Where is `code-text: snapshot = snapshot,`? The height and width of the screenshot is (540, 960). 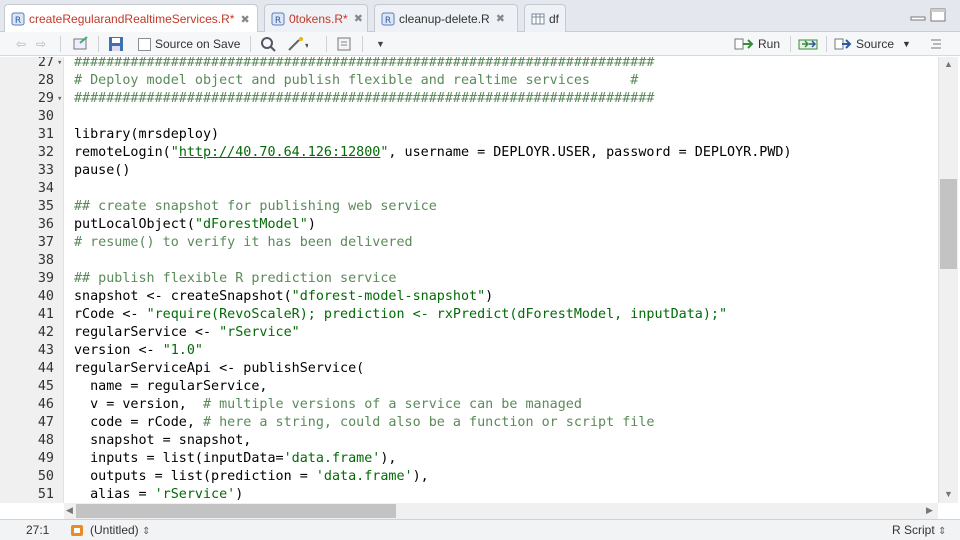 code-text: snapshot = snapshot, is located at coordinates (163, 440).